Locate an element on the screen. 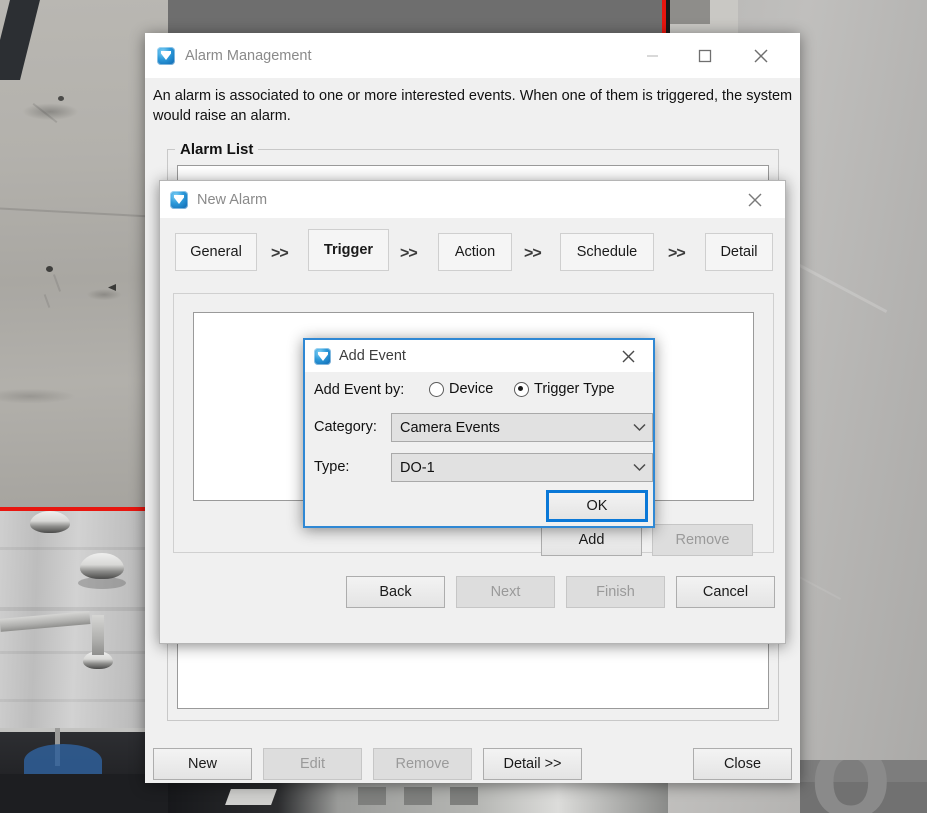  finish-button: Finish is located at coordinates (615, 592).